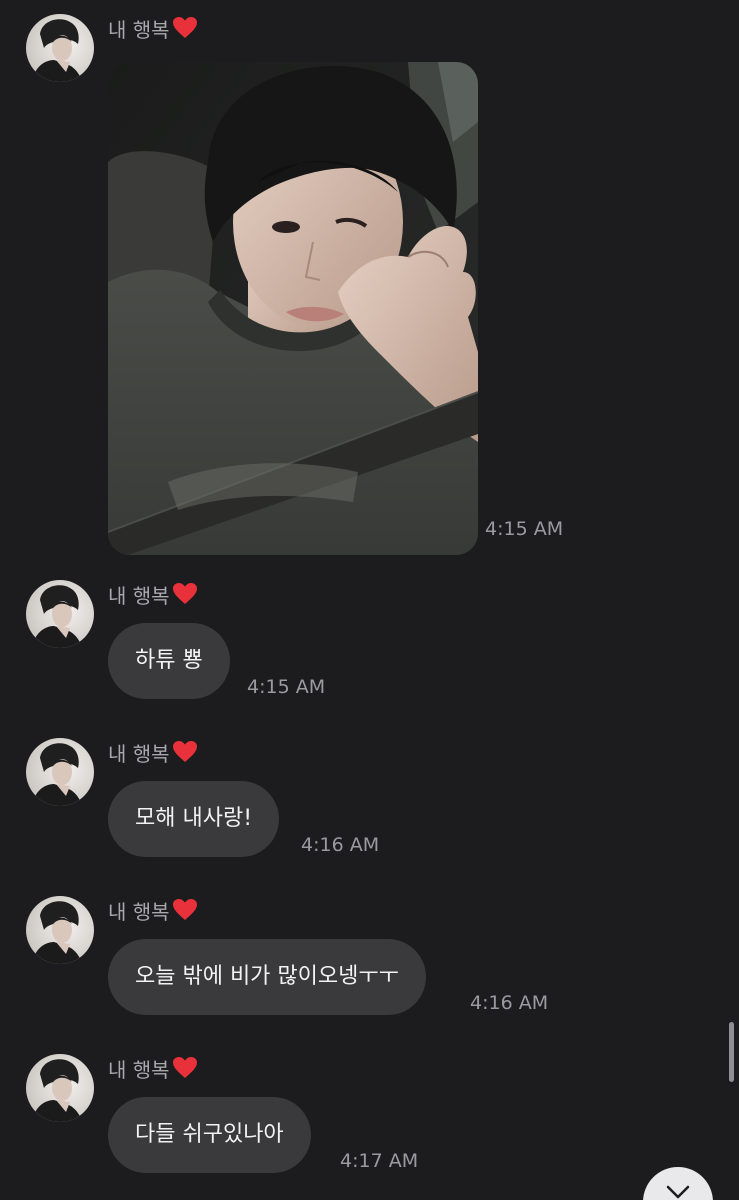 The width and height of the screenshot is (739, 1200). I want to click on message-group: 내 행복 다들 쉬구있나아 4:17 AM, so click(369, 1119).